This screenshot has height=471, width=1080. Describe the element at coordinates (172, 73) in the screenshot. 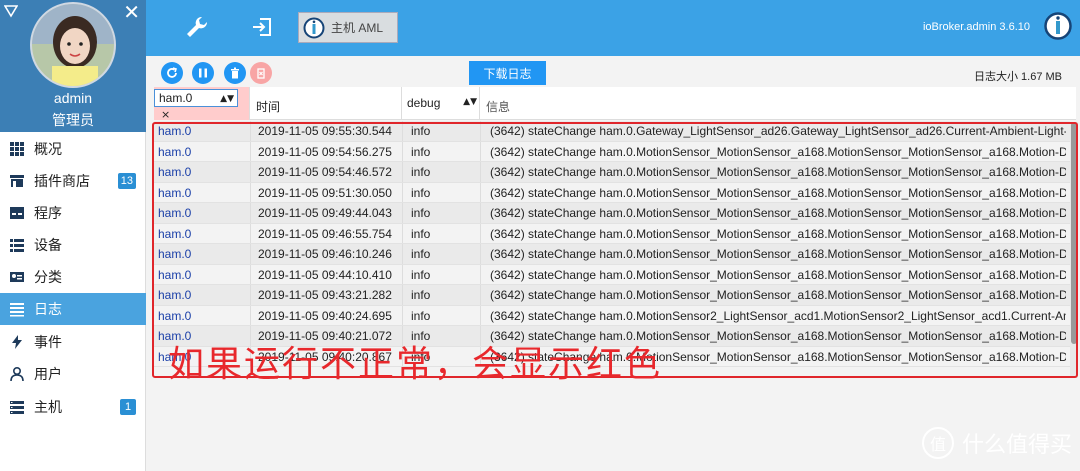

I see `refresh-button` at that location.